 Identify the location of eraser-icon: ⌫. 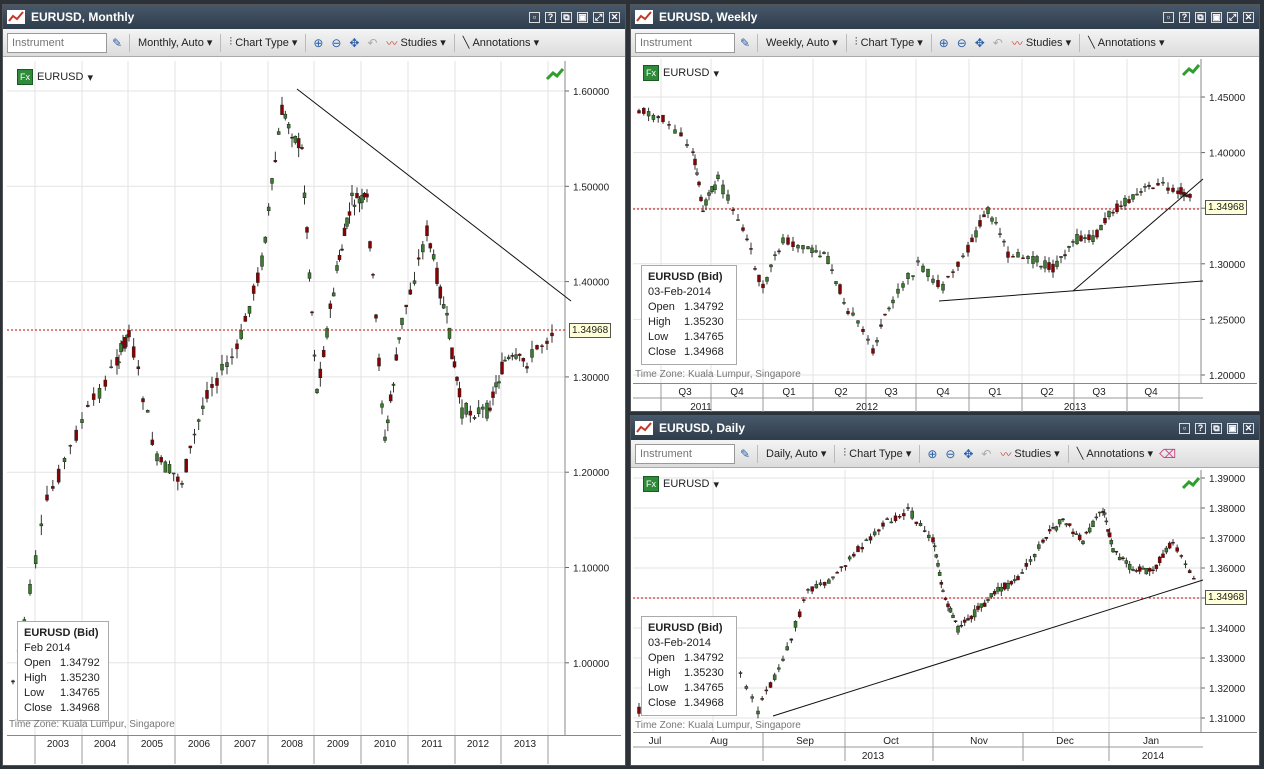
(1167, 454).